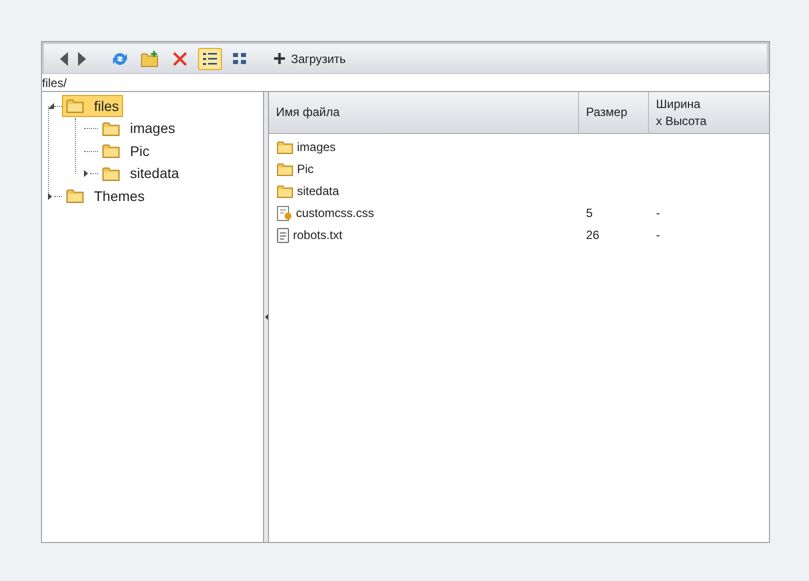 The width and height of the screenshot is (809, 581). Describe the element at coordinates (180, 59) in the screenshot. I see `delete-icon` at that location.